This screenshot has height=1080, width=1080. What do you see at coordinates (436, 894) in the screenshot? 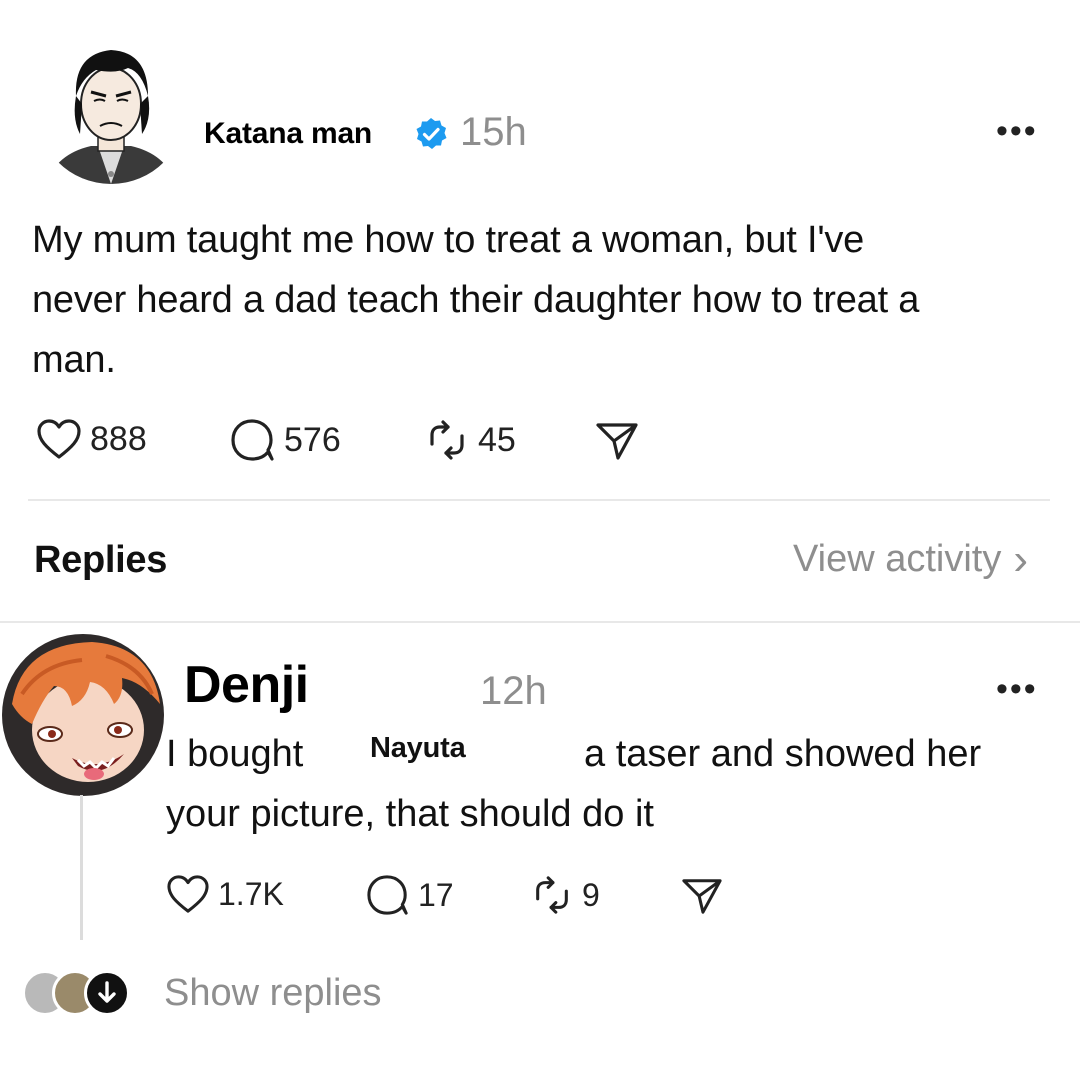
I see `comment-count: 17` at bounding box center [436, 894].